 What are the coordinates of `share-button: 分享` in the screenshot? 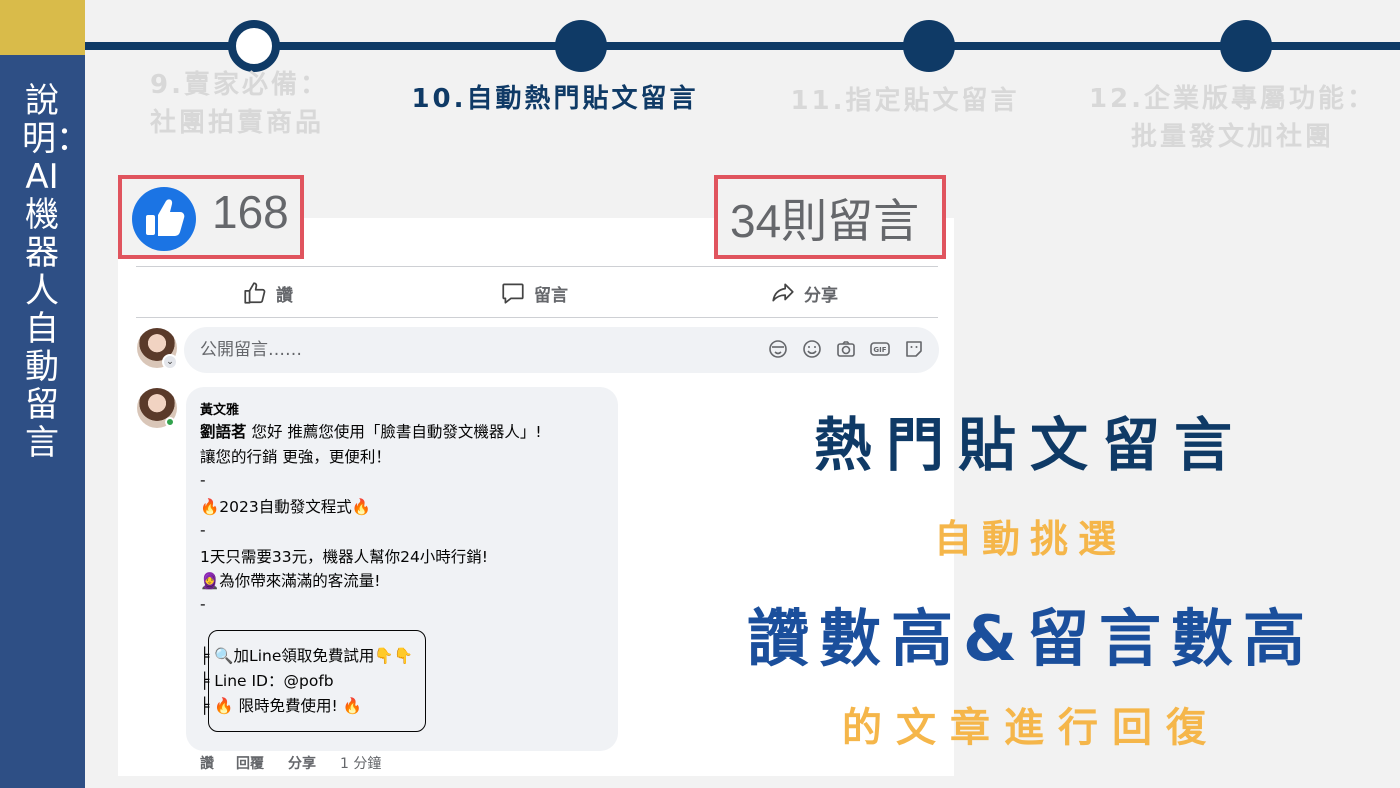 It's located at (804, 293).